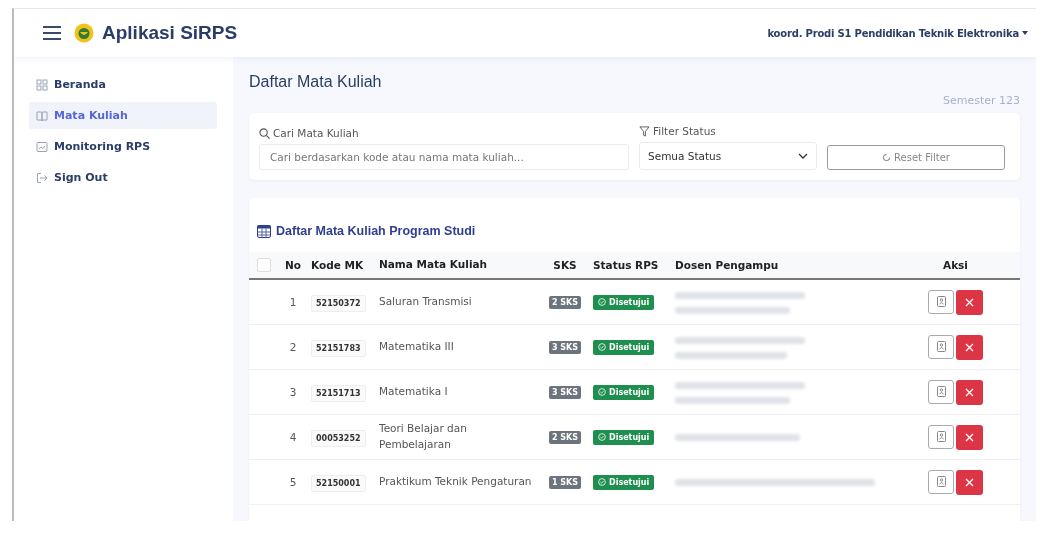  What do you see at coordinates (416, 346) in the screenshot?
I see `course-name: Matematika III` at bounding box center [416, 346].